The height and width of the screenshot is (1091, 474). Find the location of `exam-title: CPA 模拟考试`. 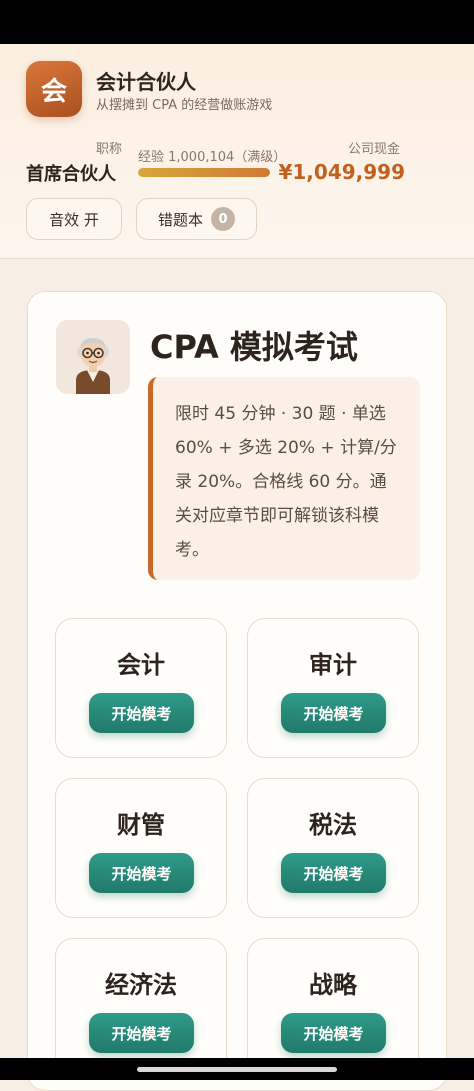

exam-title: CPA 模拟考试 is located at coordinates (254, 347).